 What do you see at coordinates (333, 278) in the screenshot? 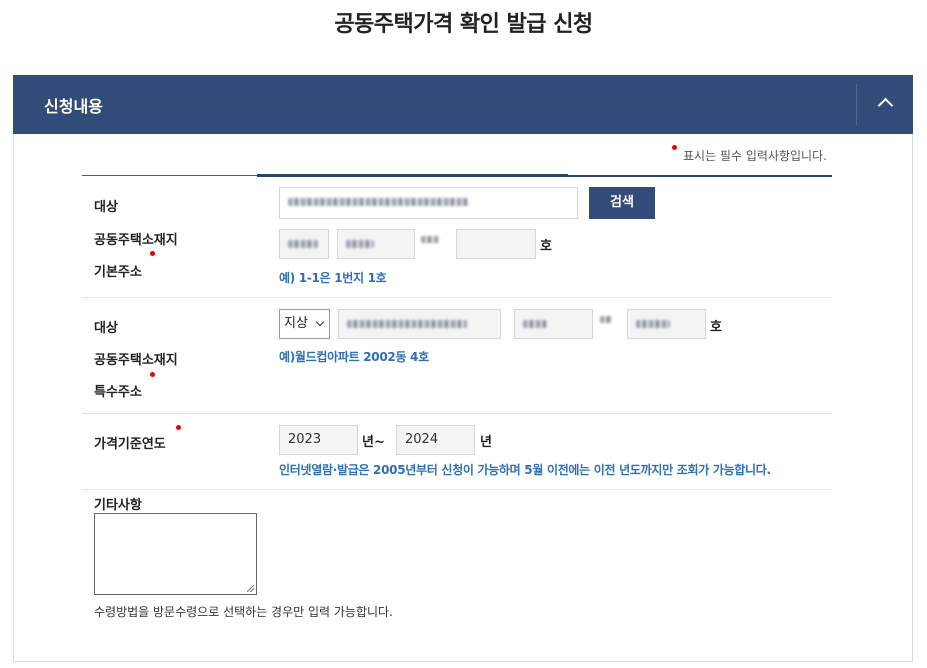
I see `basic-address-hint: 예) 1-1은 1번지 1호` at bounding box center [333, 278].